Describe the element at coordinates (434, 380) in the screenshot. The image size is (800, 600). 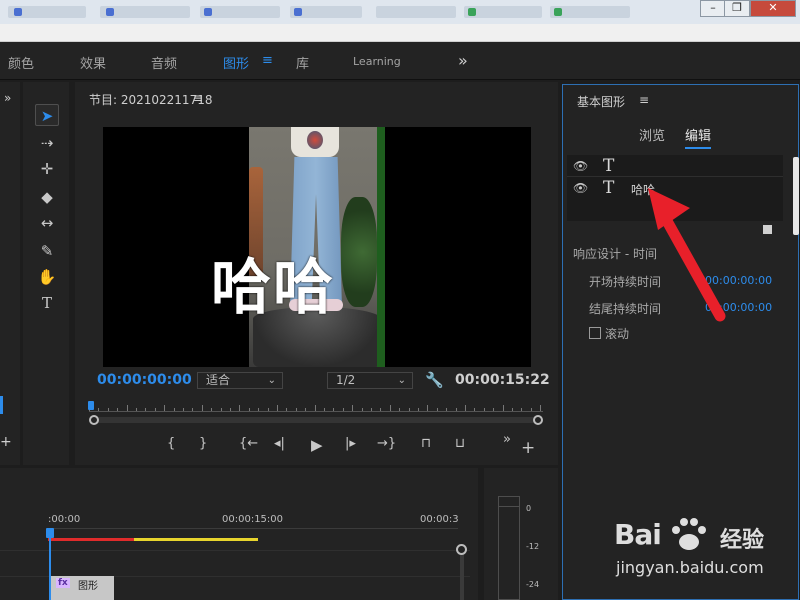
I see `wrench-icon: 🔧` at that location.